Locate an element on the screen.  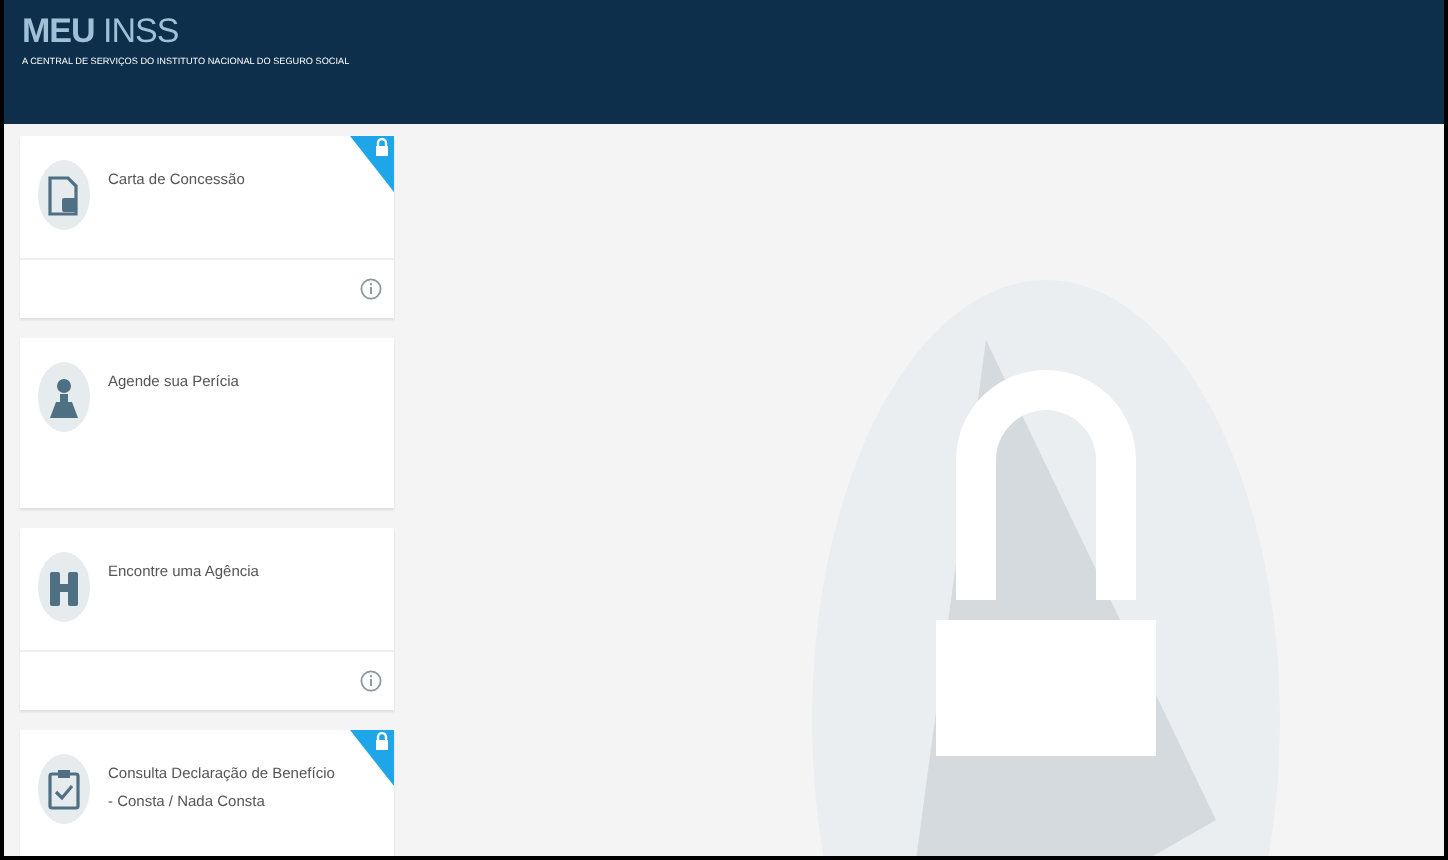
app-title: MEU INSS is located at coordinates (101, 32).